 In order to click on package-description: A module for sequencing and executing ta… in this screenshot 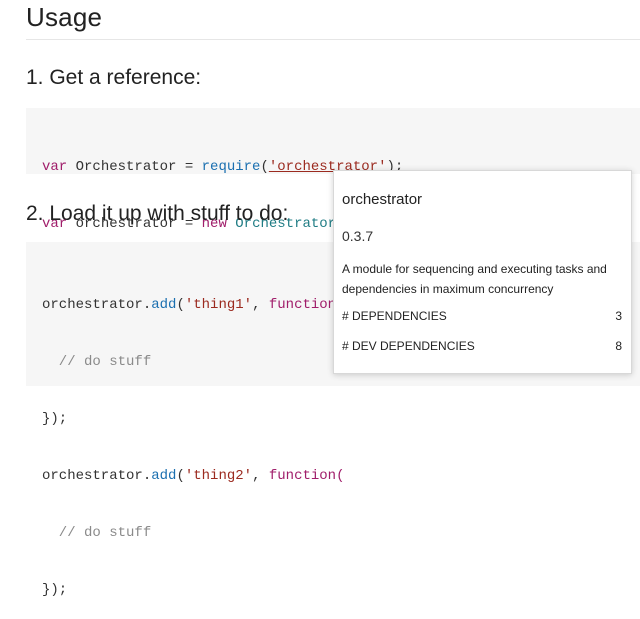, I will do `click(474, 279)`.